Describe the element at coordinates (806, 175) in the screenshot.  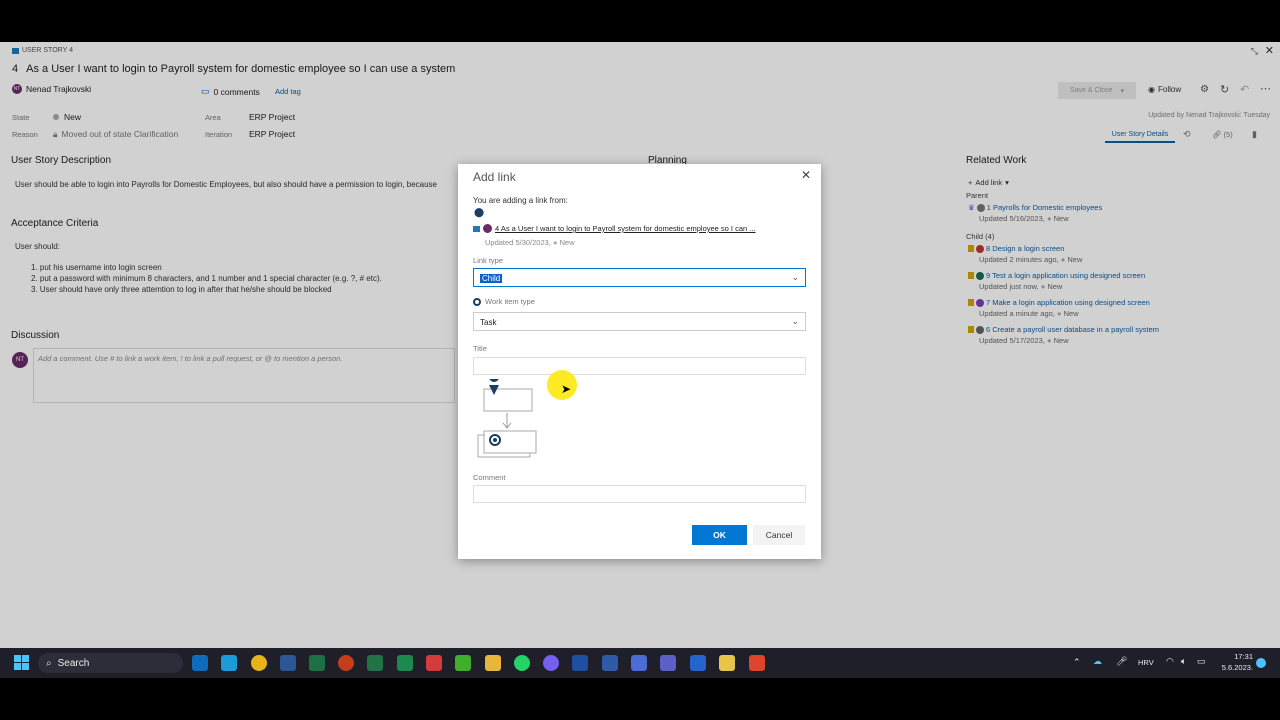
I see `close-icon: ✕` at that location.